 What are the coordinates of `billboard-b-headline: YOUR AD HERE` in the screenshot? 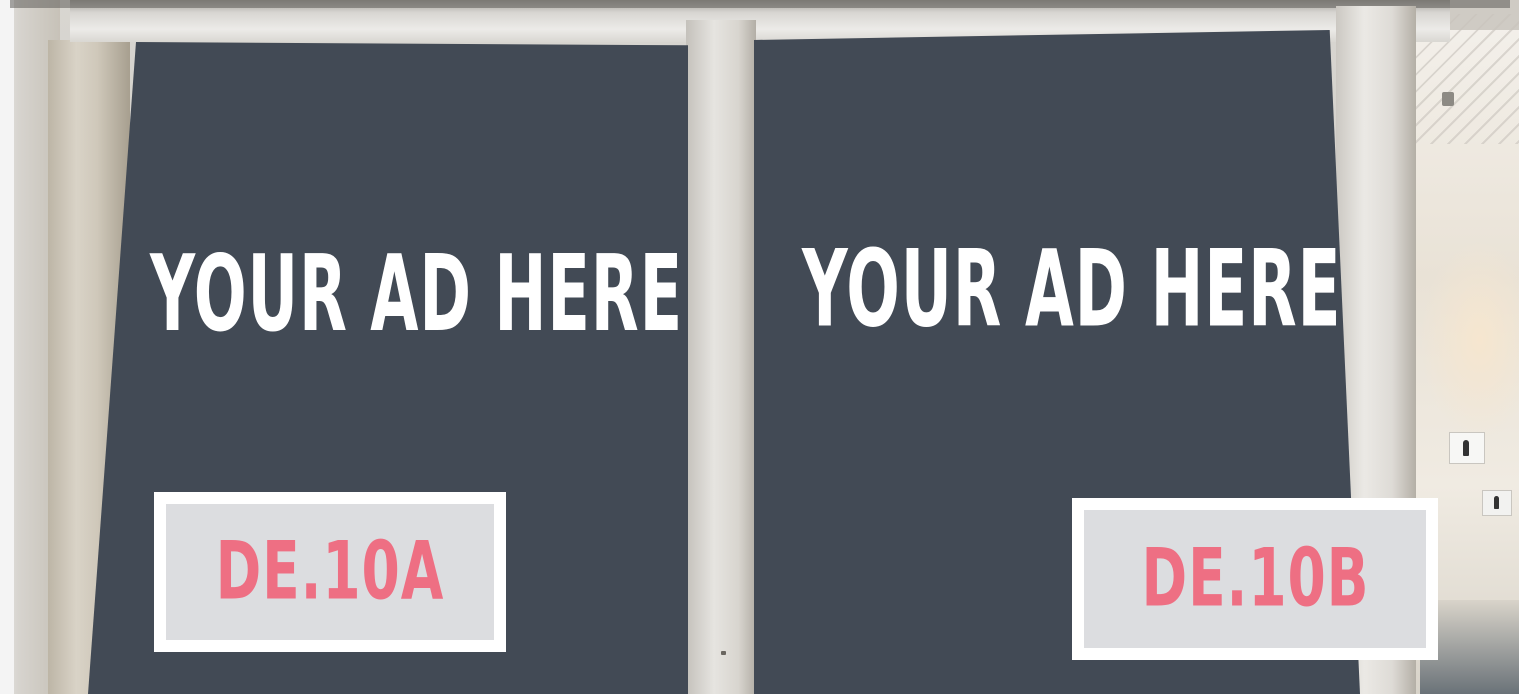 It's located at (1072, 288).